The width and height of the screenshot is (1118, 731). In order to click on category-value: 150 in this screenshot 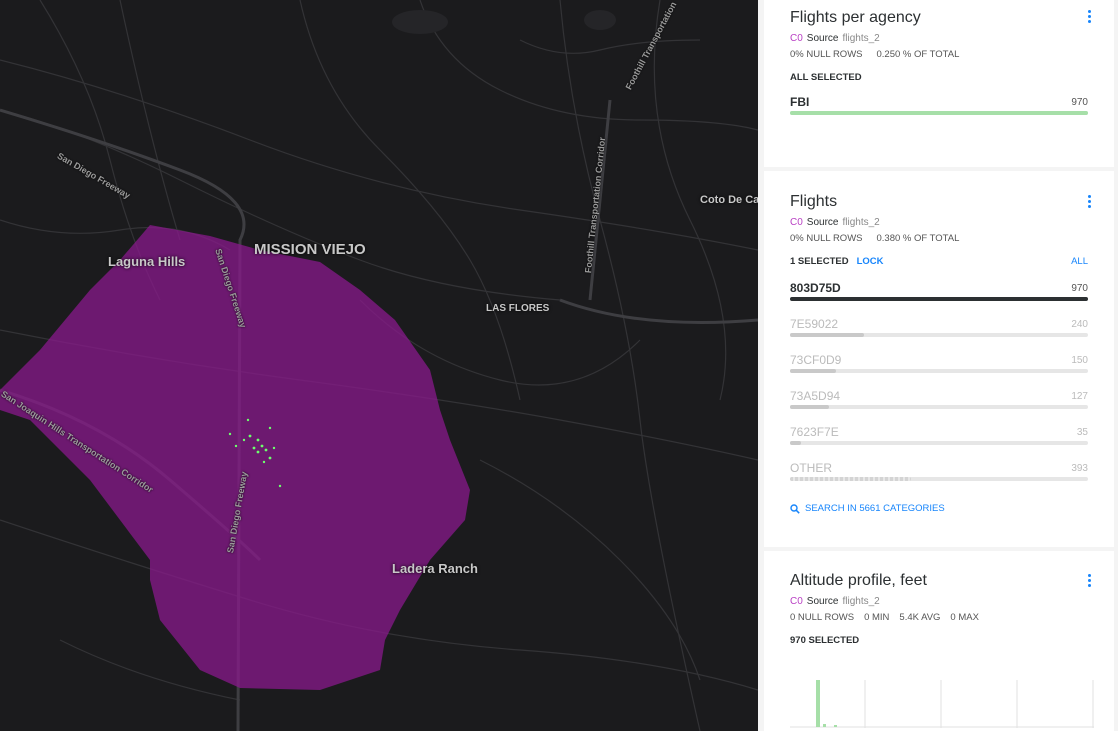, I will do `click(1079, 360)`.